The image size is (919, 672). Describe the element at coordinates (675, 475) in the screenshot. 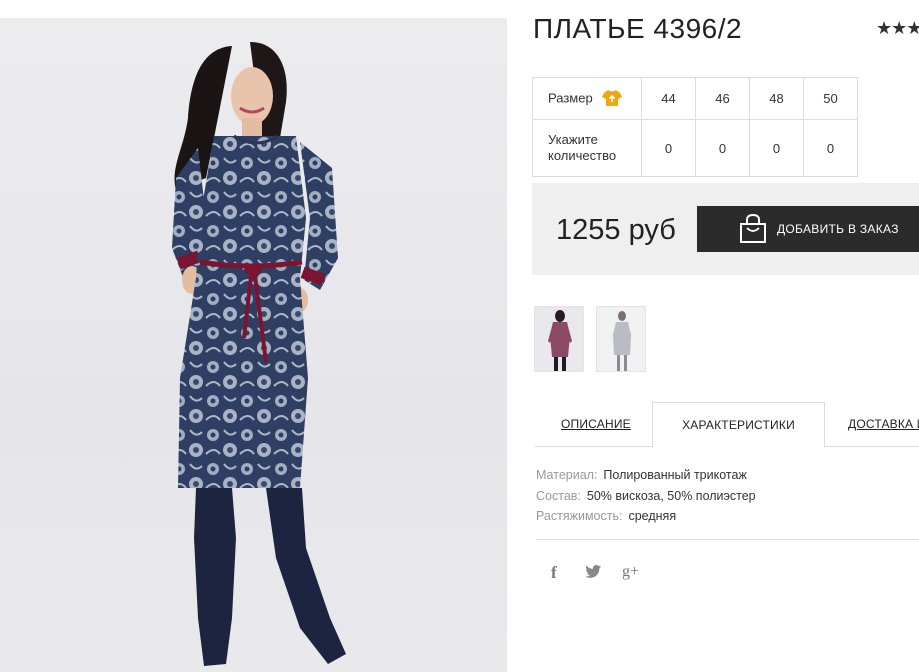

I see `spec-value: Полированный трикотаж` at that location.